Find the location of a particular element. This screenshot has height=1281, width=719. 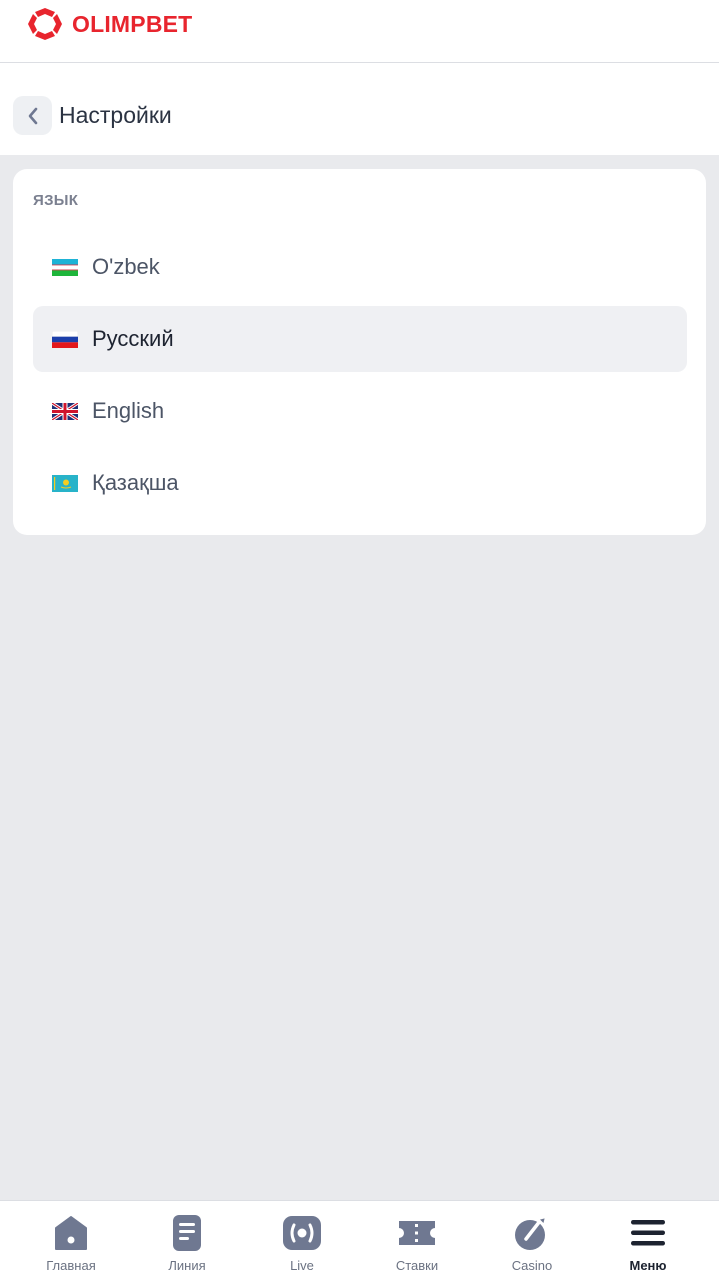

tab-home: Главная is located at coordinates (71, 1241).